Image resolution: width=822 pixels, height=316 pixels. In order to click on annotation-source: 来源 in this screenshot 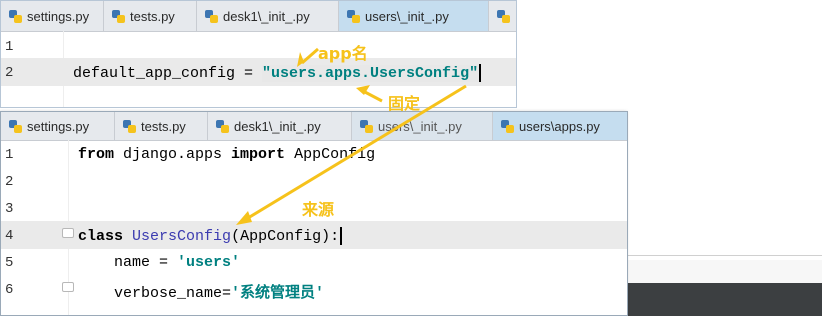, I will do `click(318, 209)`.